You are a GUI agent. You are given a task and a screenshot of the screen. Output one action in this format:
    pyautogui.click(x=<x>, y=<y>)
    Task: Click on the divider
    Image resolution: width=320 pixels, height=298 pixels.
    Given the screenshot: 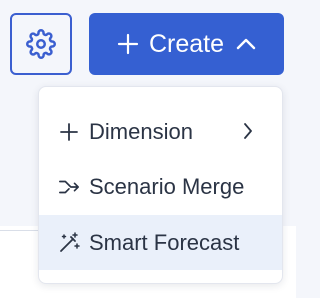 What is the action you would take?
    pyautogui.click(x=20, y=230)
    